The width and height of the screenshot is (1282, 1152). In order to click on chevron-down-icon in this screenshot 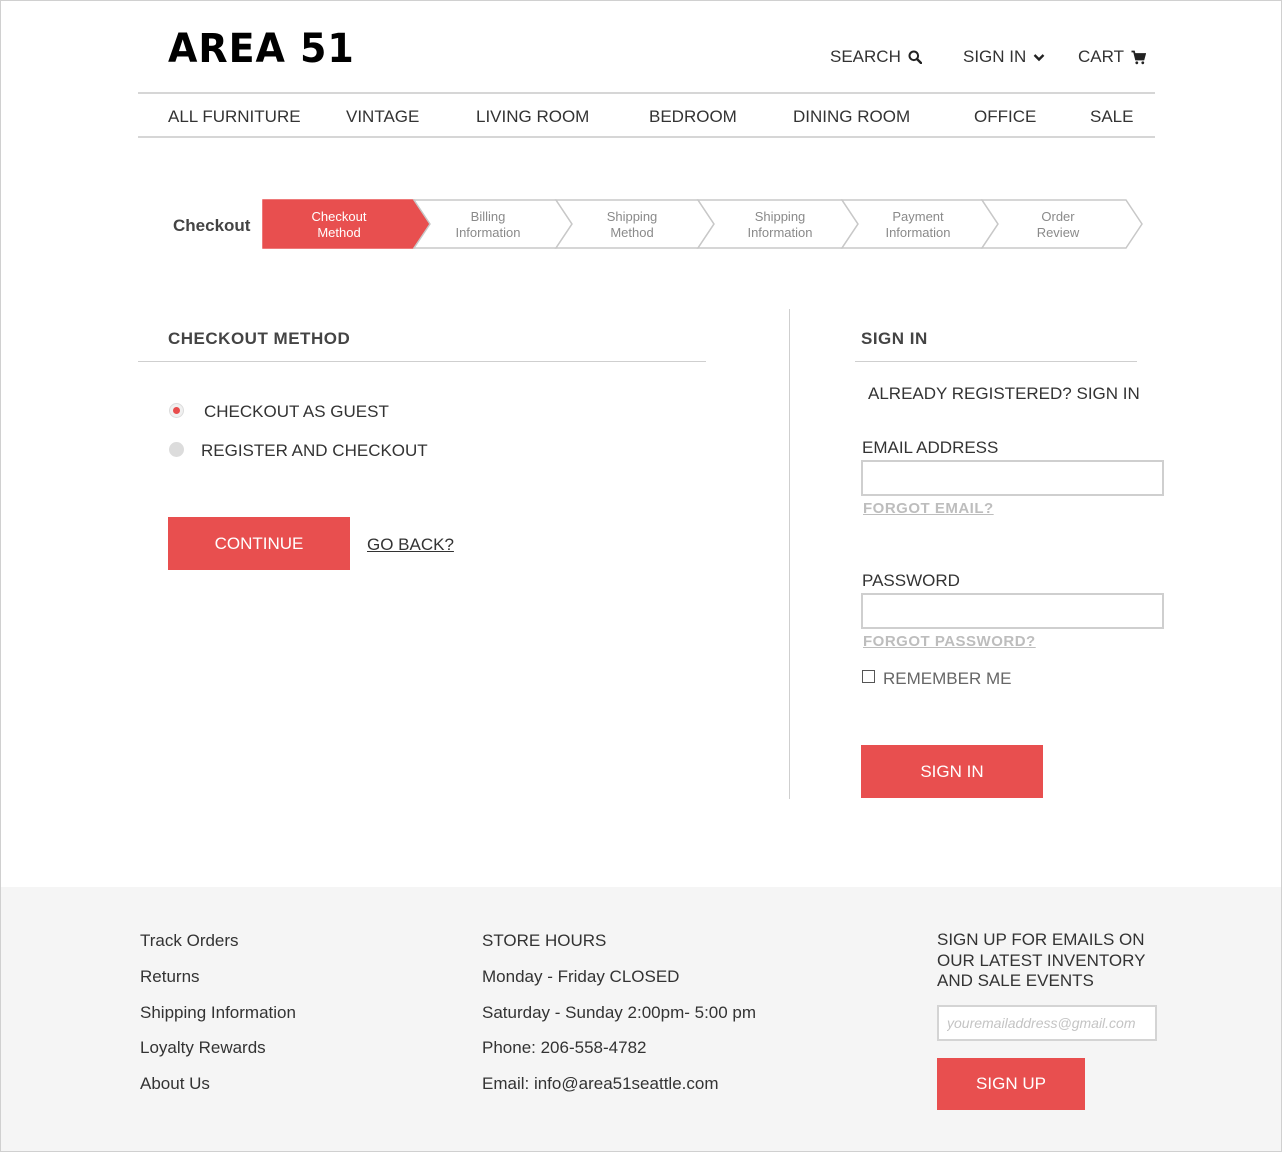, I will do `click(1039, 57)`.